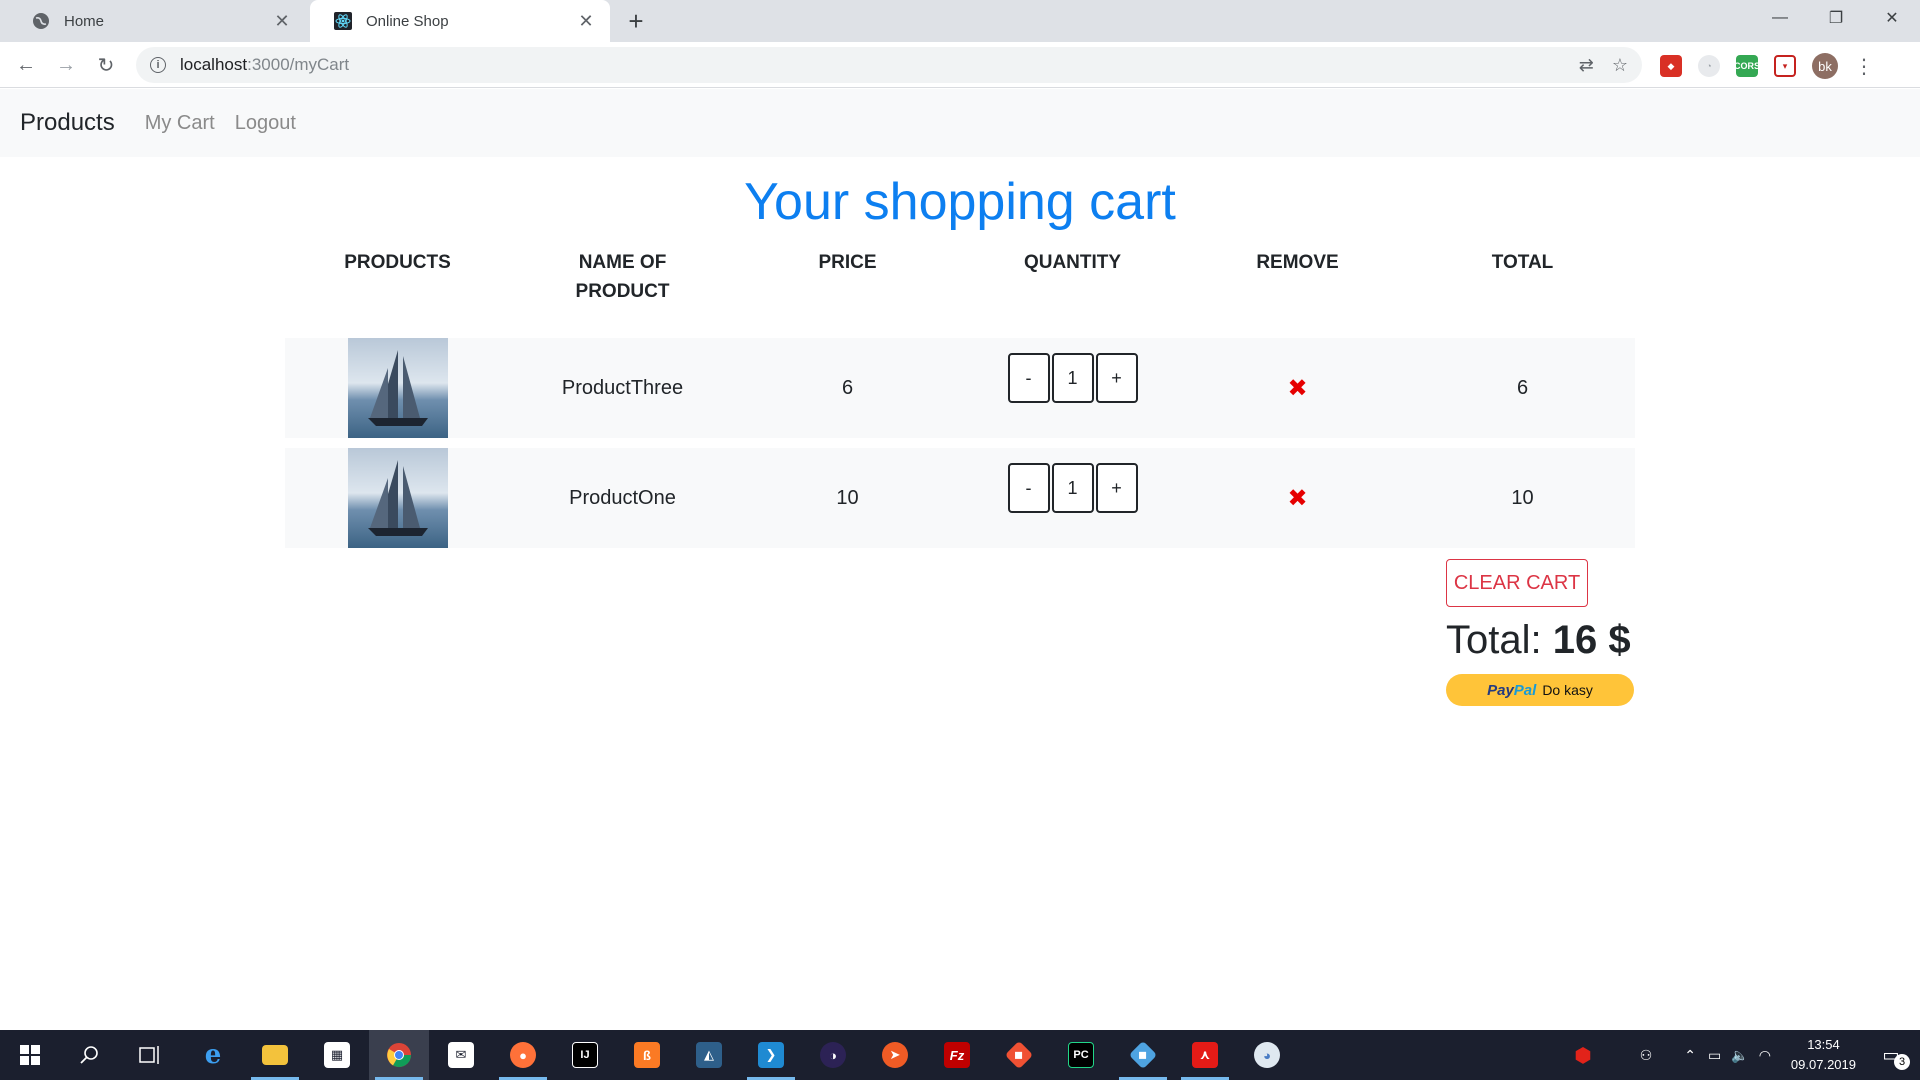  I want to click on mail-icon: ✉, so click(461, 1055).